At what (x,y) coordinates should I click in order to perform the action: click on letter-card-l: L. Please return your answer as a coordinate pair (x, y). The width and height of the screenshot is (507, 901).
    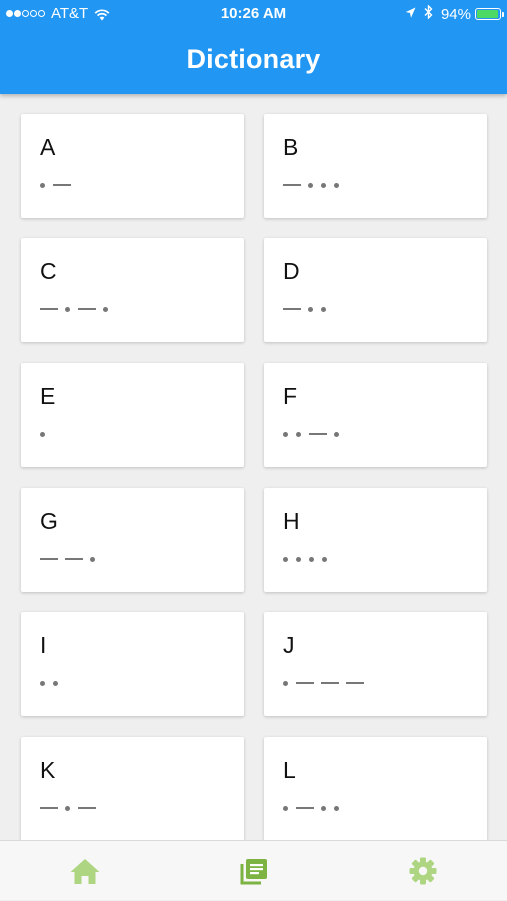
    Looking at the image, I should click on (375, 788).